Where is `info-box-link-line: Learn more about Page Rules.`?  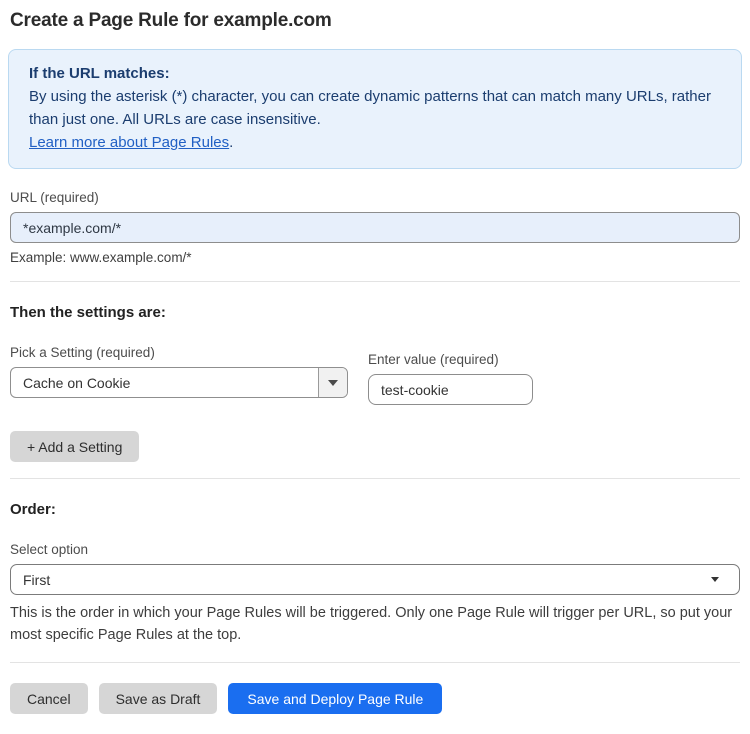
info-box-link-line: Learn more about Page Rules. is located at coordinates (375, 142).